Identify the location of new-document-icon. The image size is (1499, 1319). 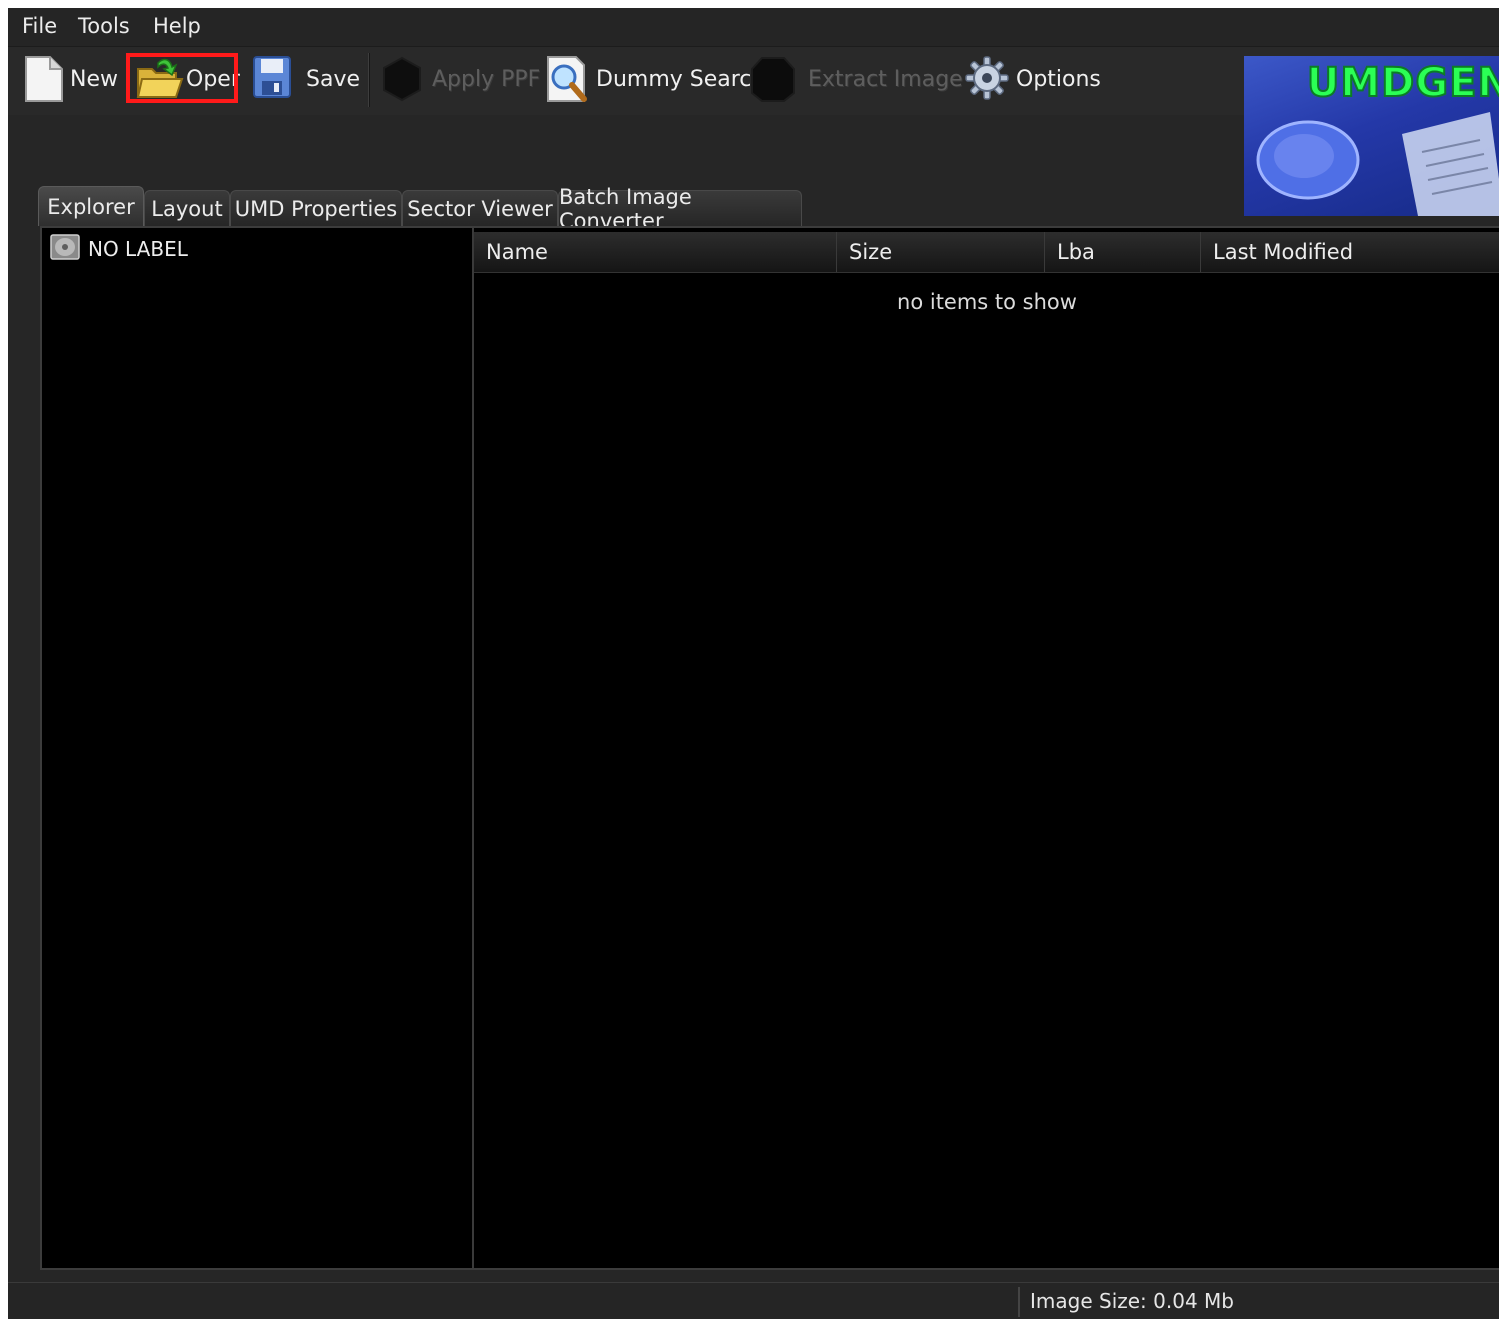
(44, 79).